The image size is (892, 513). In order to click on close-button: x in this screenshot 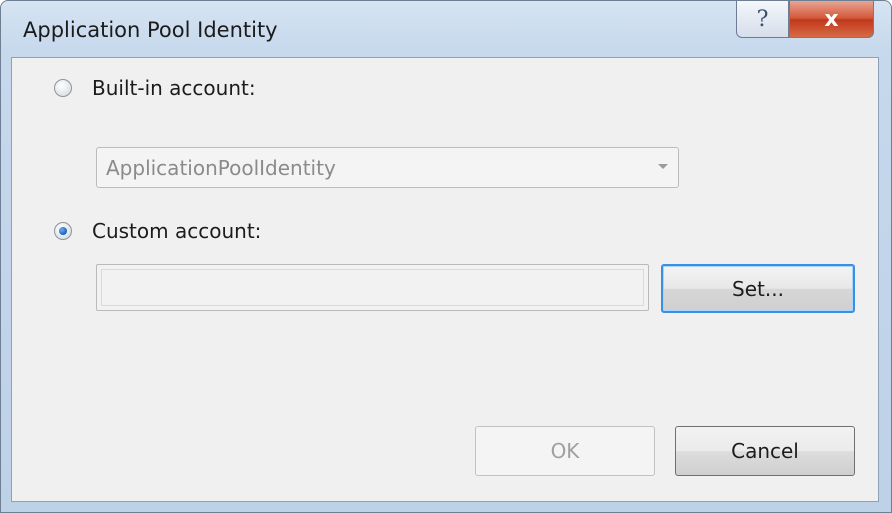, I will do `click(831, 19)`.